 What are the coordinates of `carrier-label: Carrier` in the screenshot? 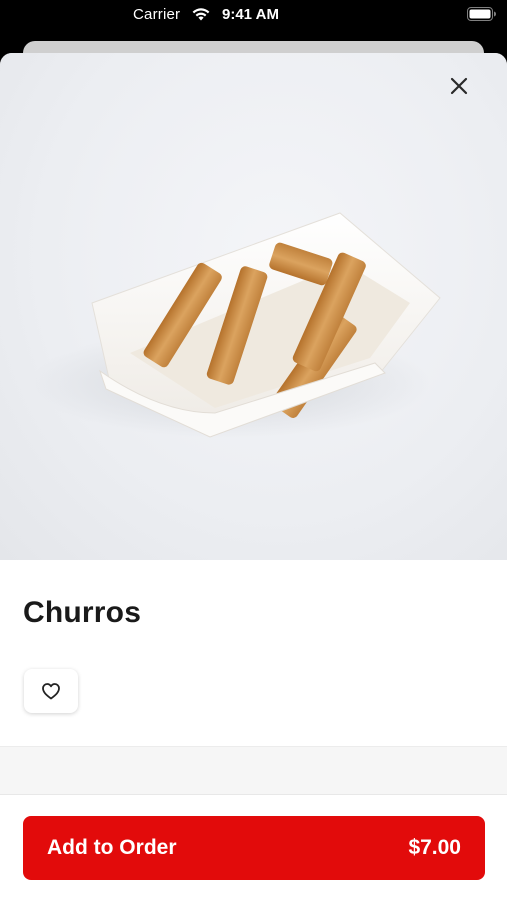 It's located at (157, 14).